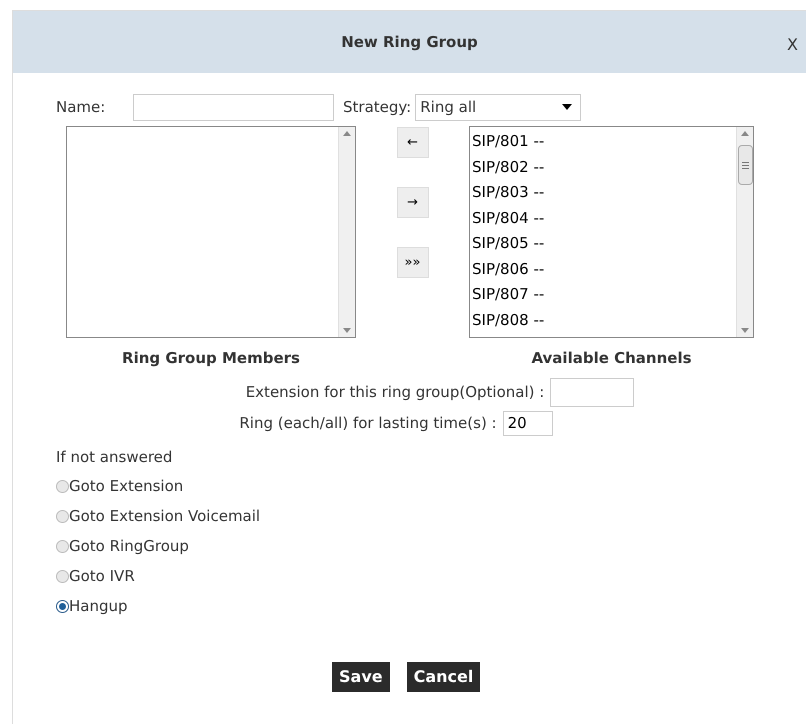 The image size is (806, 724). I want to click on channel-option: SIP/802 --, so click(604, 167).